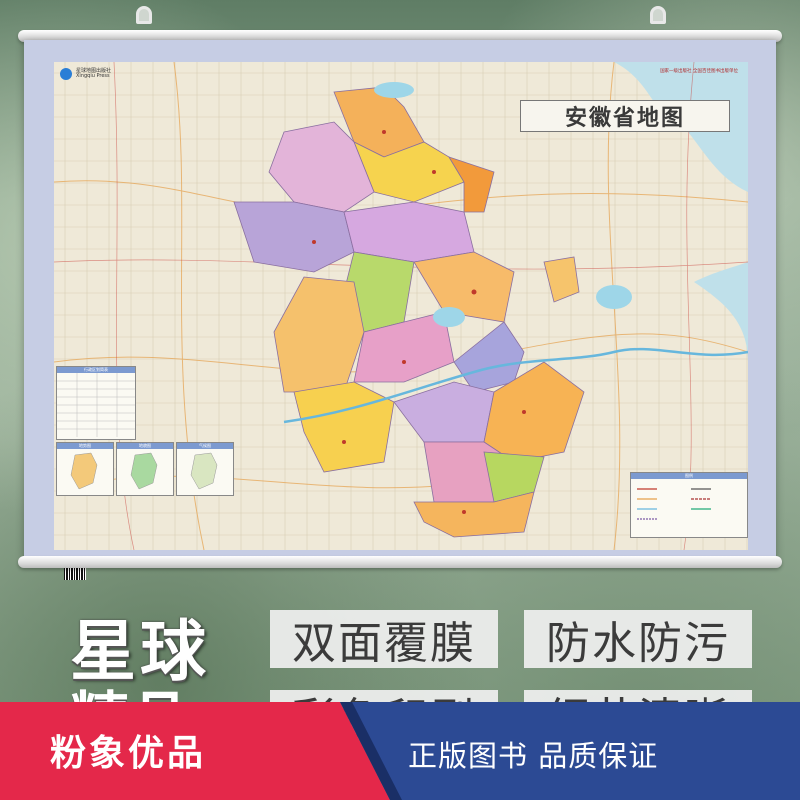 This screenshot has width=800, height=800. I want to click on inset-map-3: 气候图, so click(205, 469).